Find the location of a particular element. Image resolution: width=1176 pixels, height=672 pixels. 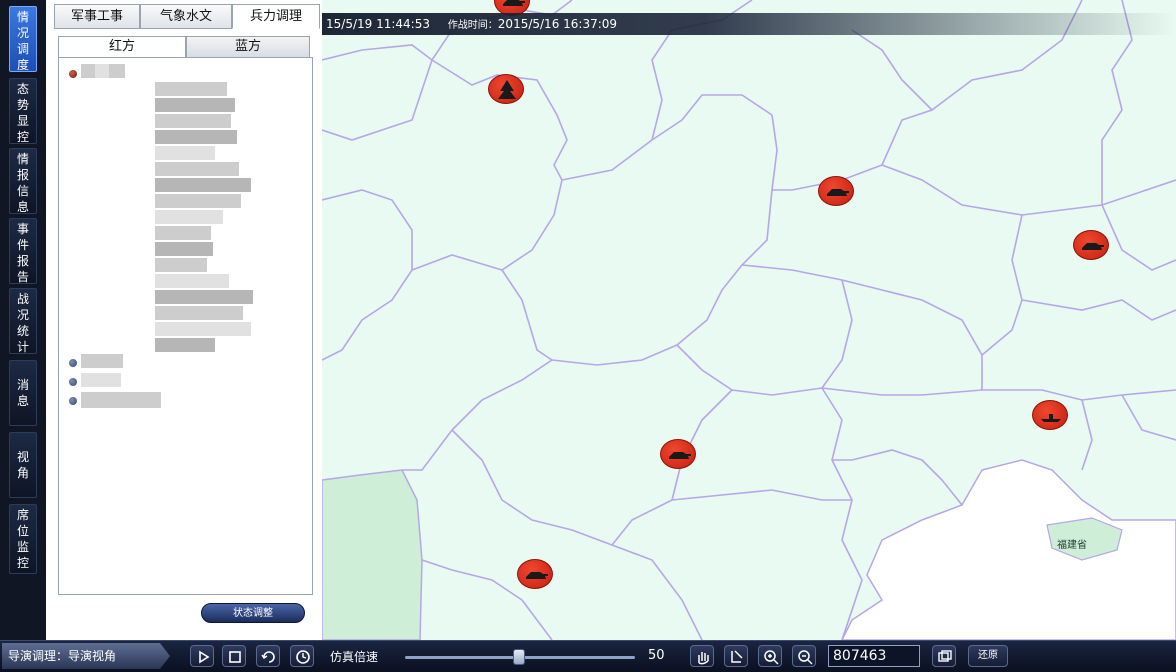

vtab-label: 情况调度 is located at coordinates (22, 41).